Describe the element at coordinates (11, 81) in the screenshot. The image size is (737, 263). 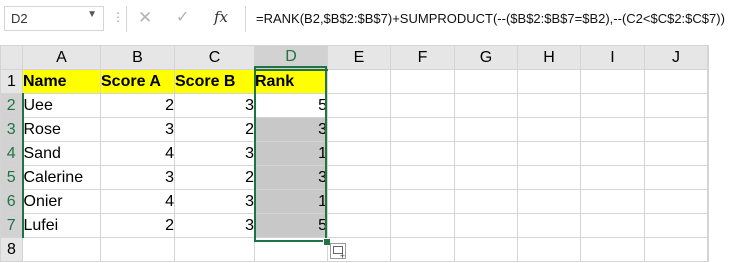
I see `row-header-1: 1` at that location.